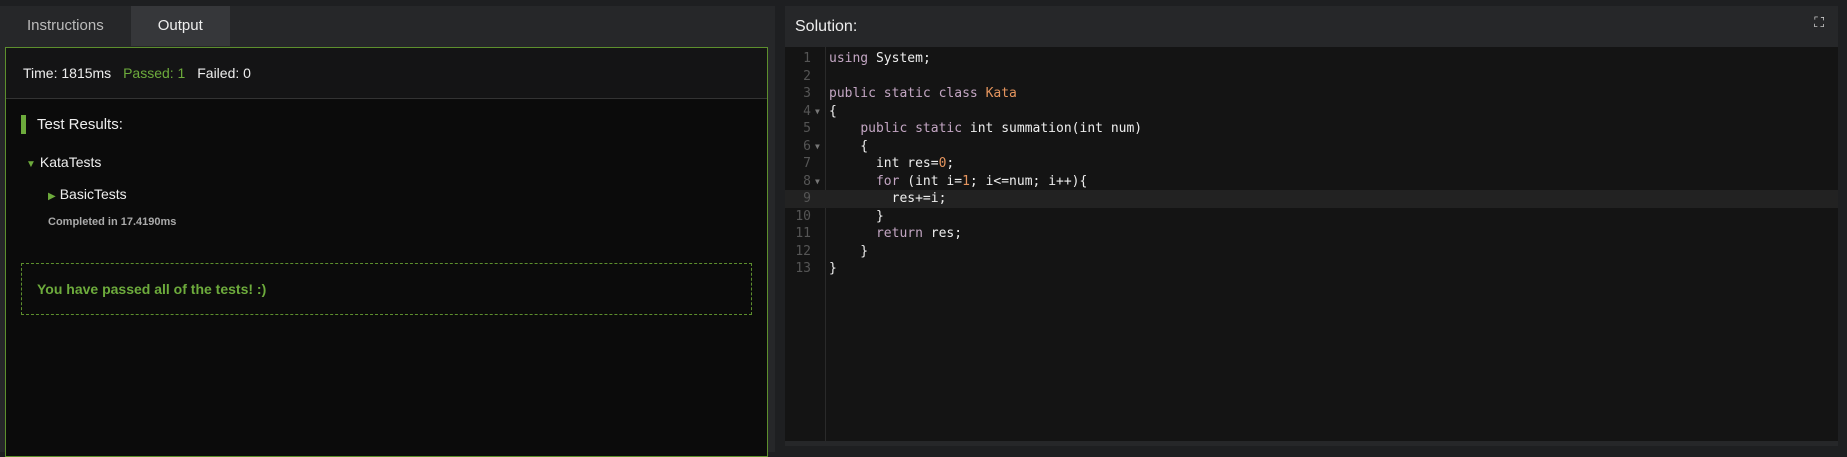 This screenshot has height=457, width=1847. I want to click on caret-right-icon: ▶, so click(52, 196).